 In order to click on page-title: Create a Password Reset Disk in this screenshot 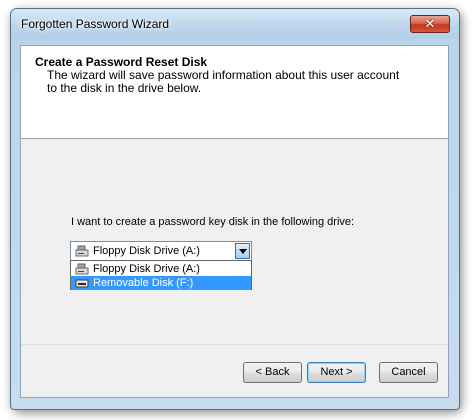, I will do `click(121, 62)`.